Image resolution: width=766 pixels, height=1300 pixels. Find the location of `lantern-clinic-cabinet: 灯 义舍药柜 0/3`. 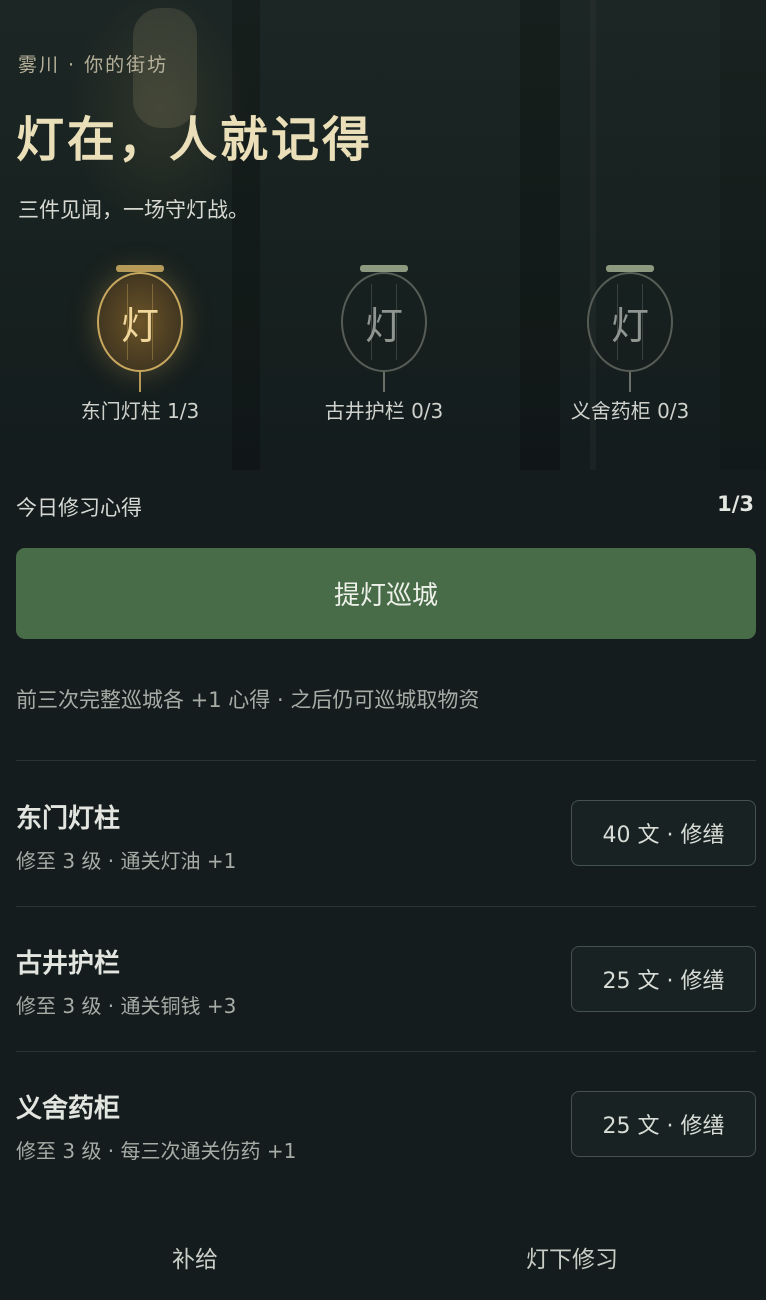

lantern-clinic-cabinet: 灯 义舍药柜 0/3 is located at coordinates (630, 344).